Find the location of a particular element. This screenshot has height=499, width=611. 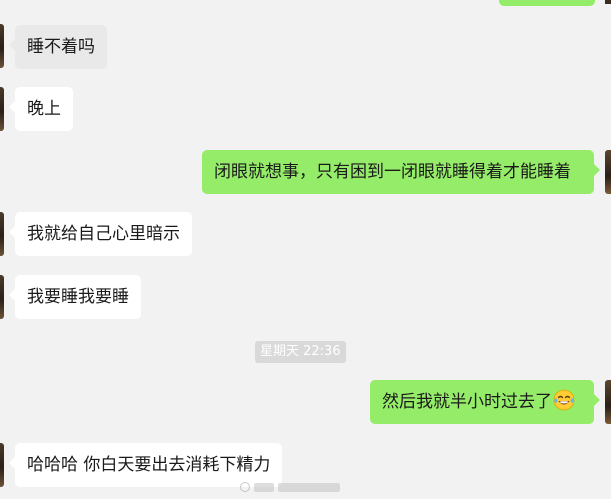

watermark-logo-icon is located at coordinates (245, 487).